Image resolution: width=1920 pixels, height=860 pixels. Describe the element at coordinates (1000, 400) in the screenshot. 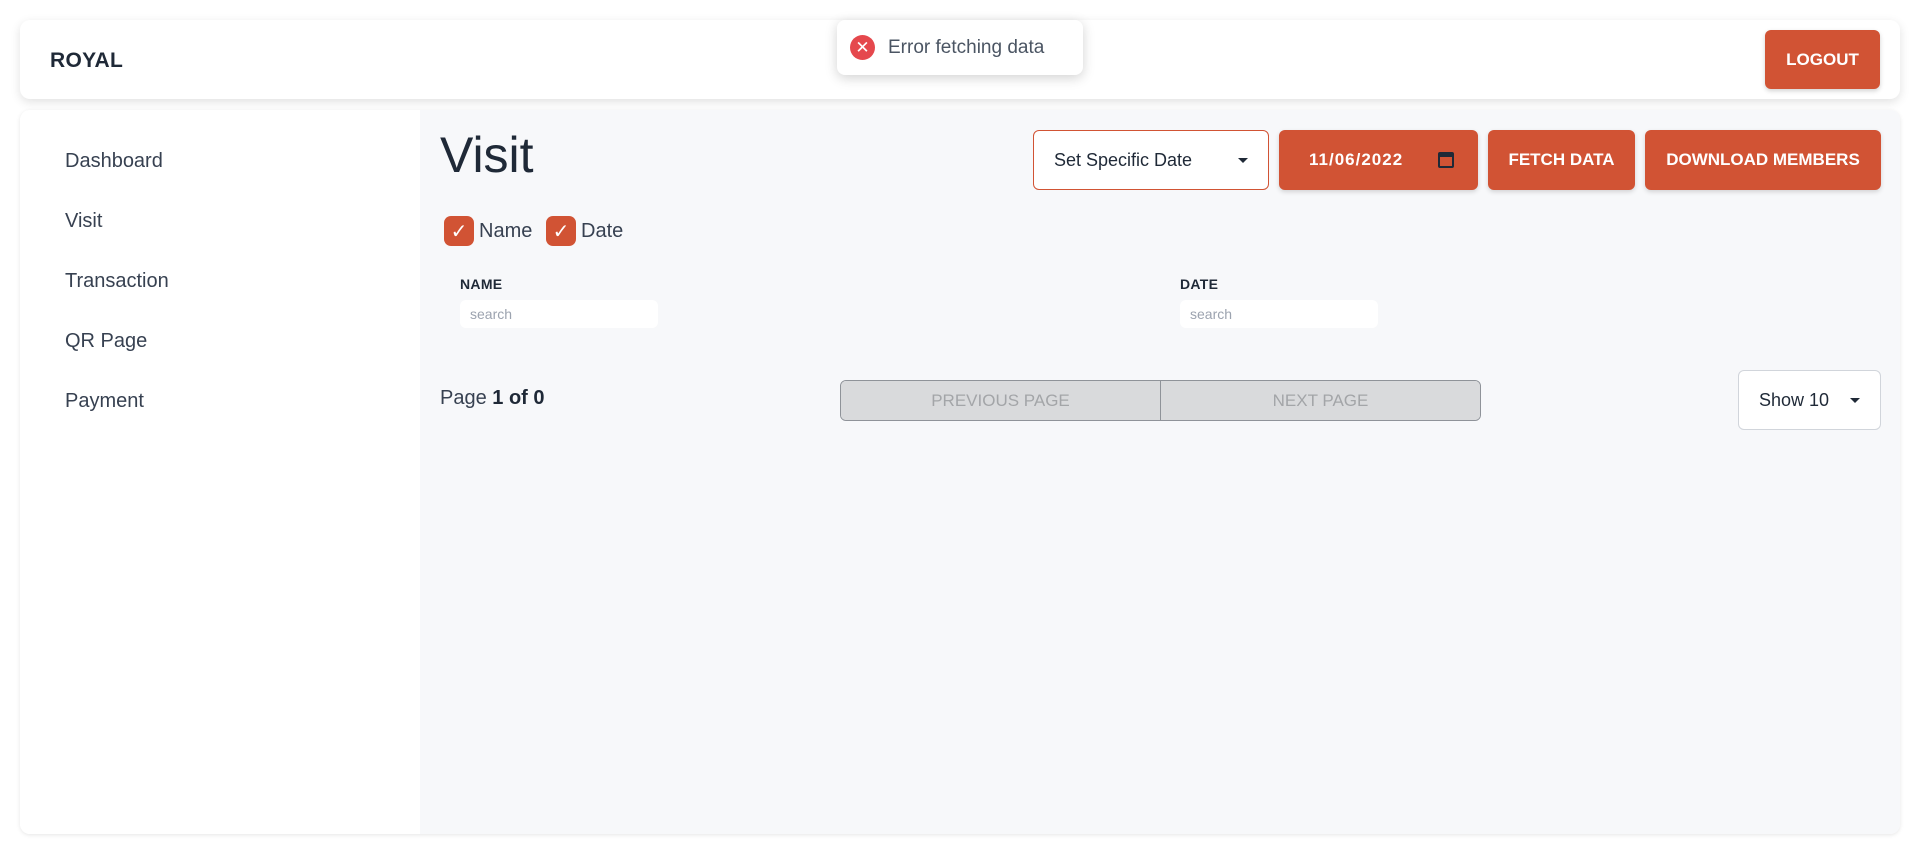

I see `previous-page-button: PREVIOUS PAGE` at that location.